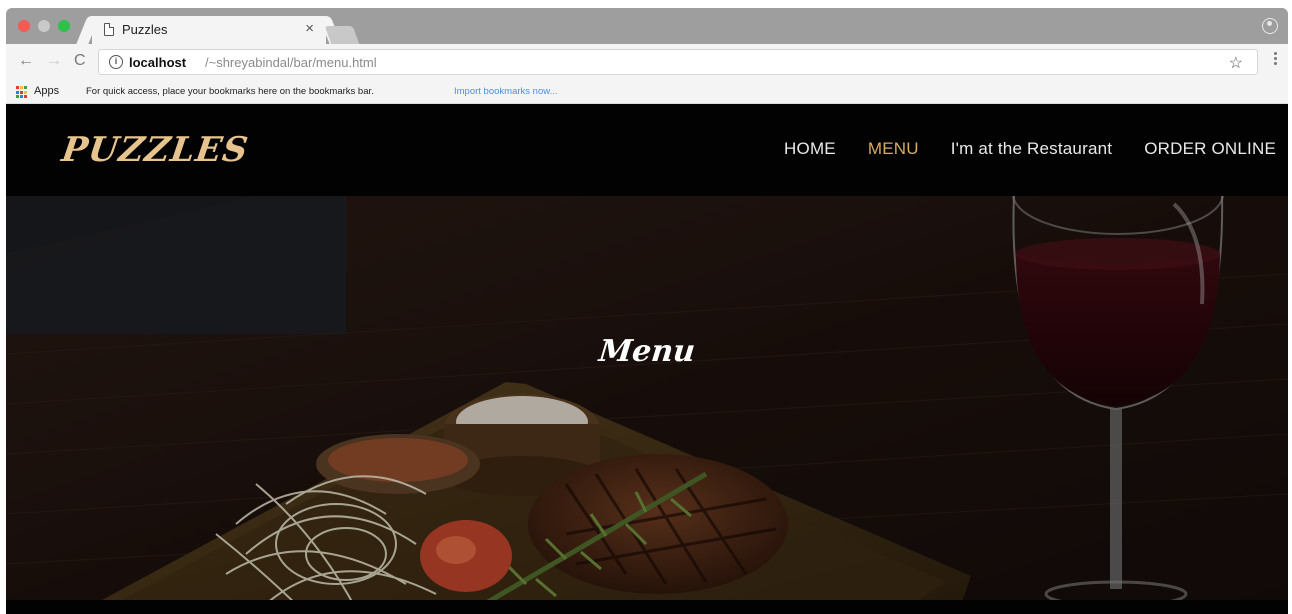 This screenshot has width=1292, height=614. I want to click on bookmark-star-icon: ☆, so click(1236, 63).